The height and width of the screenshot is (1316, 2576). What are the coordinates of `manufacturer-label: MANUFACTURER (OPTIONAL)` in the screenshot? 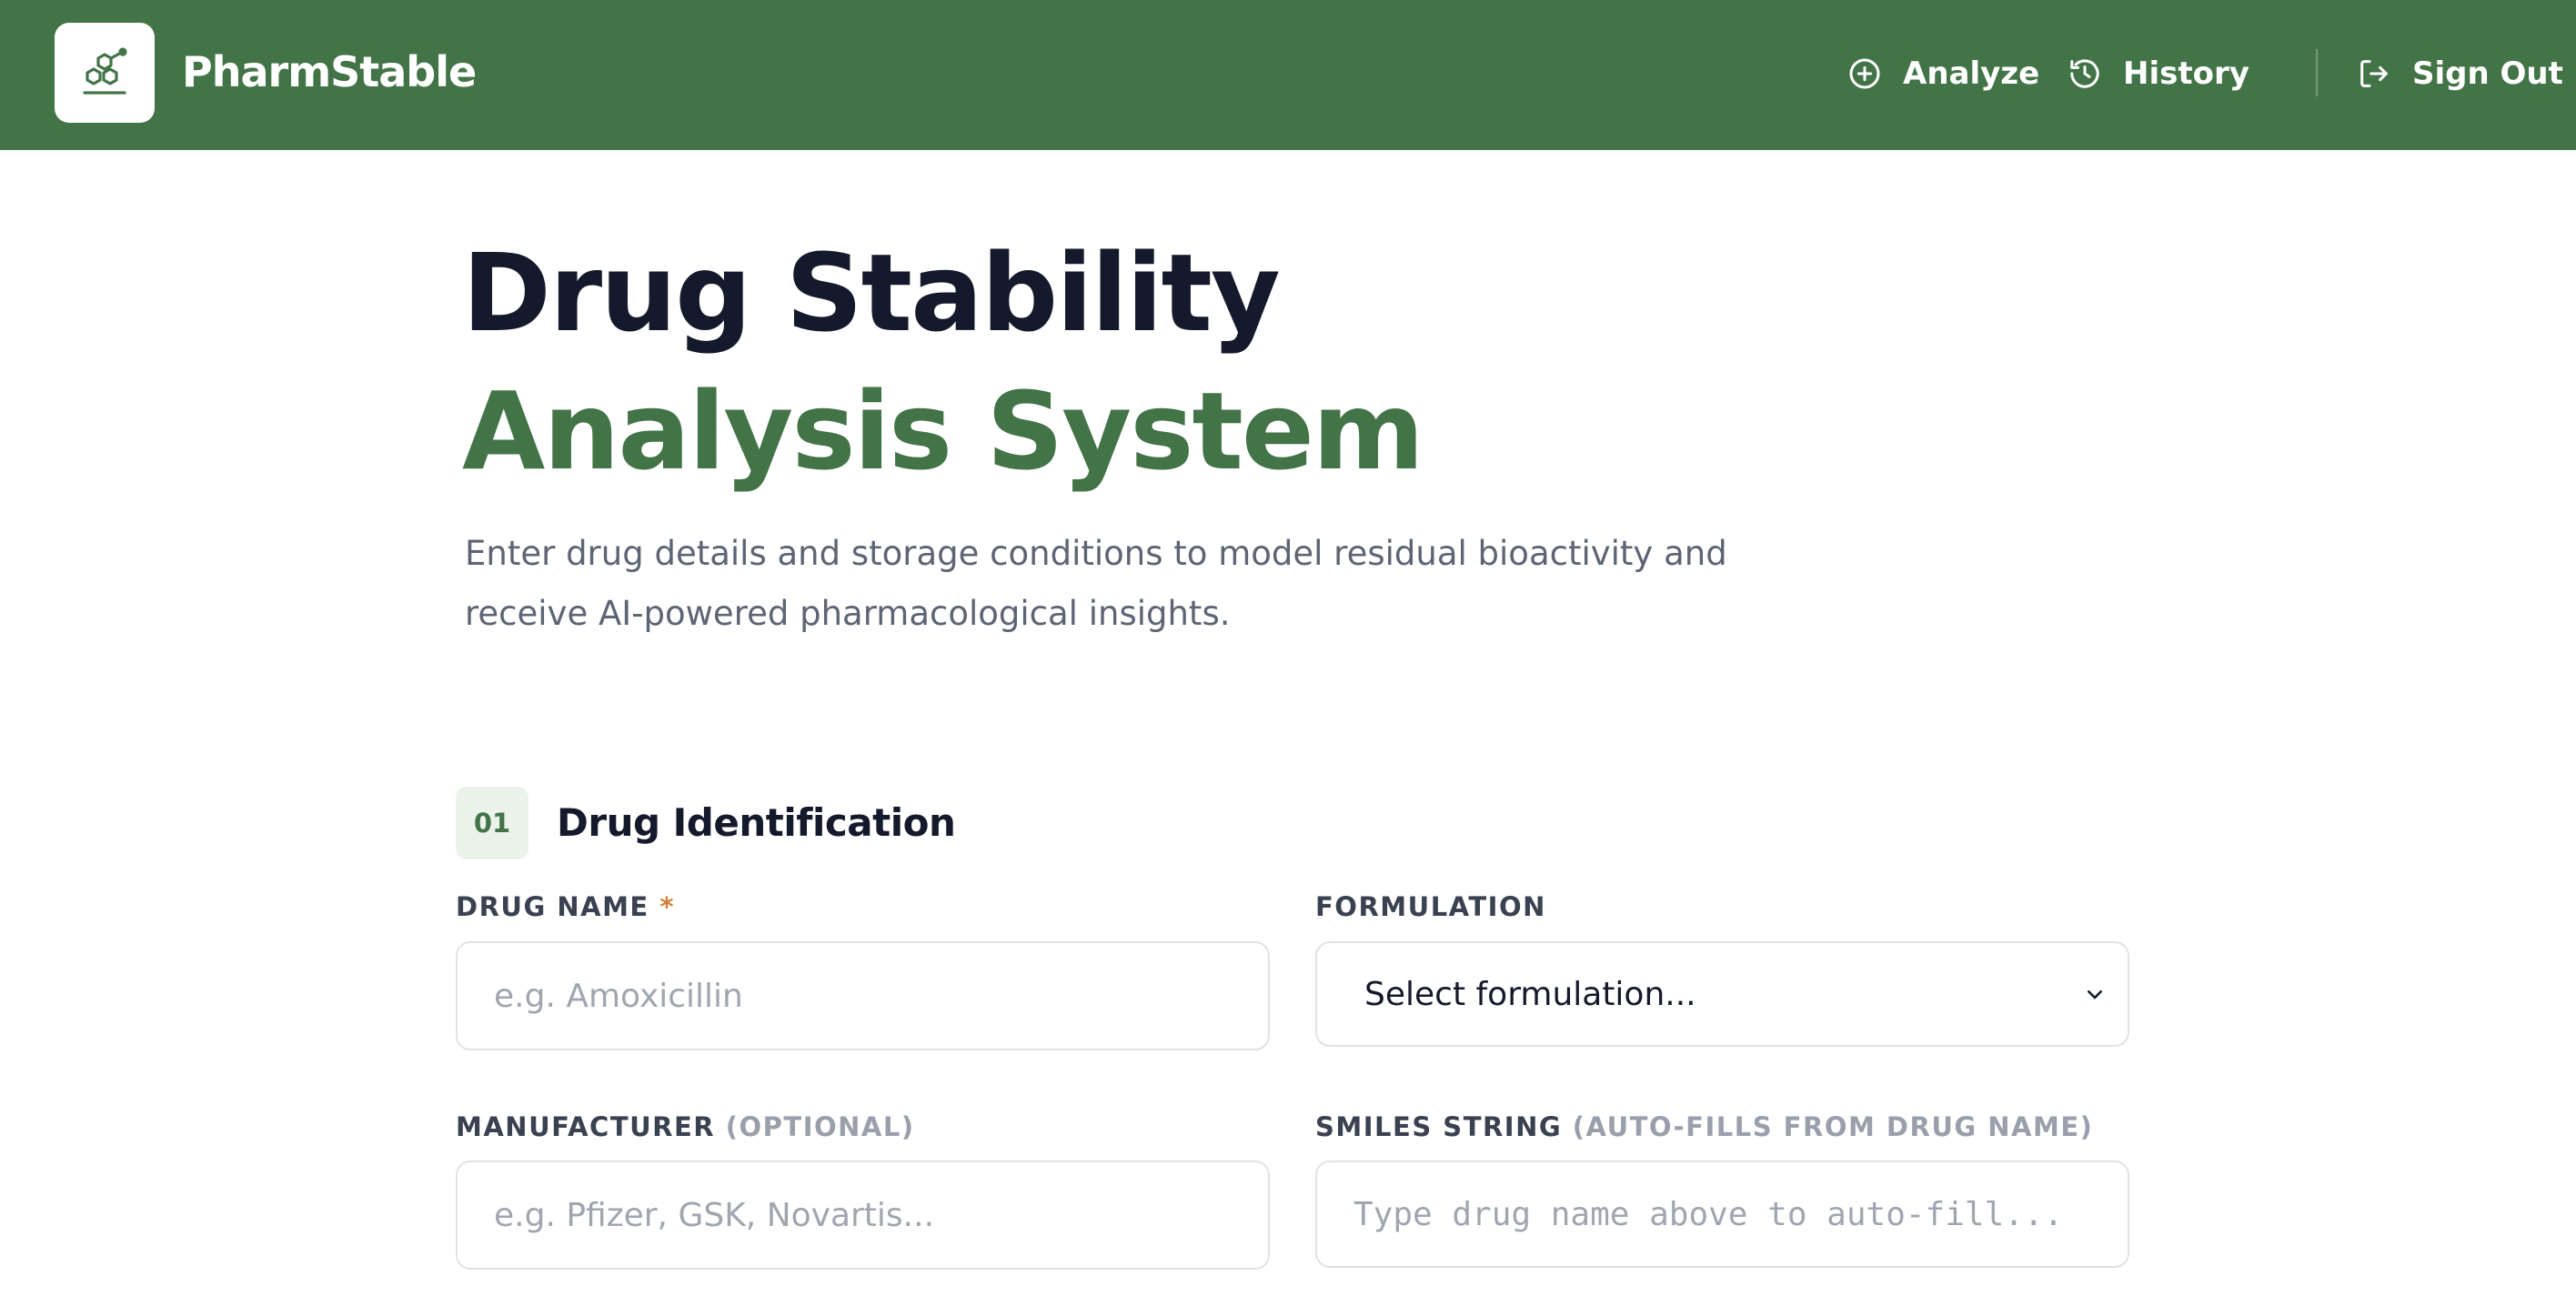 It's located at (685, 1126).